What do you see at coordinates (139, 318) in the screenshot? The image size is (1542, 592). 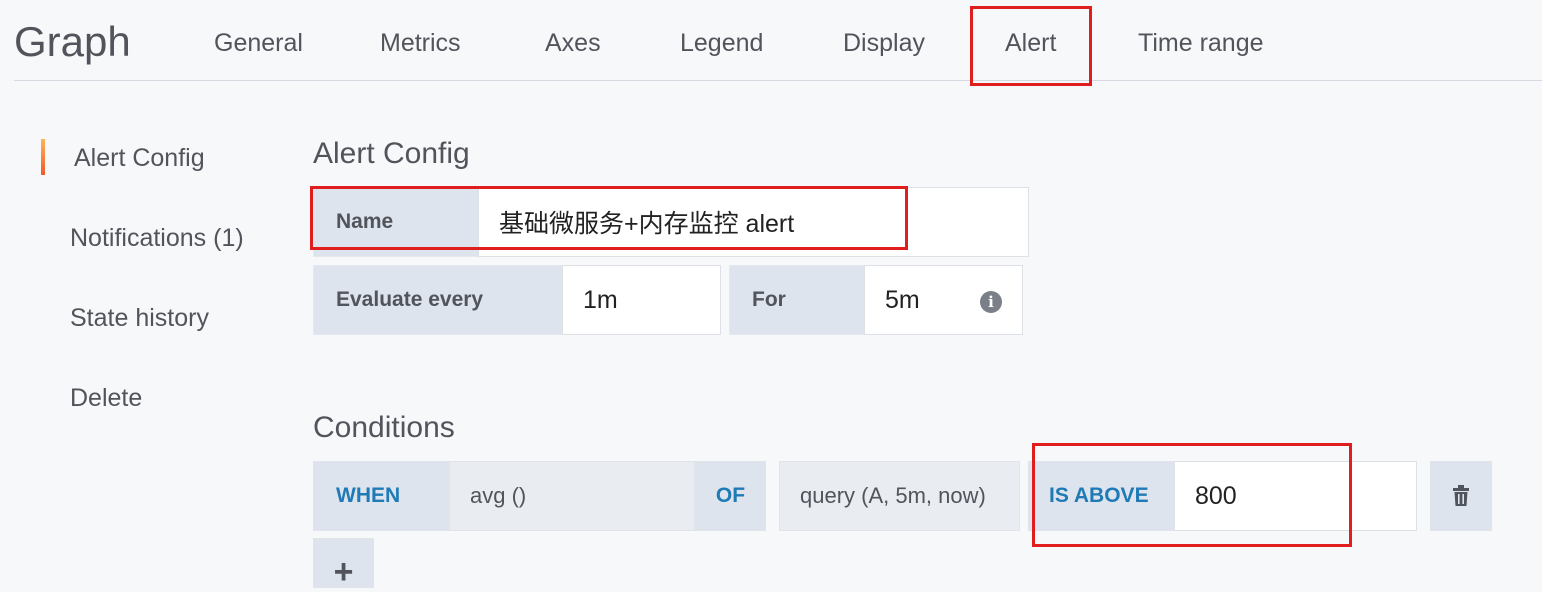 I see `nav-item-state-history: State history` at bounding box center [139, 318].